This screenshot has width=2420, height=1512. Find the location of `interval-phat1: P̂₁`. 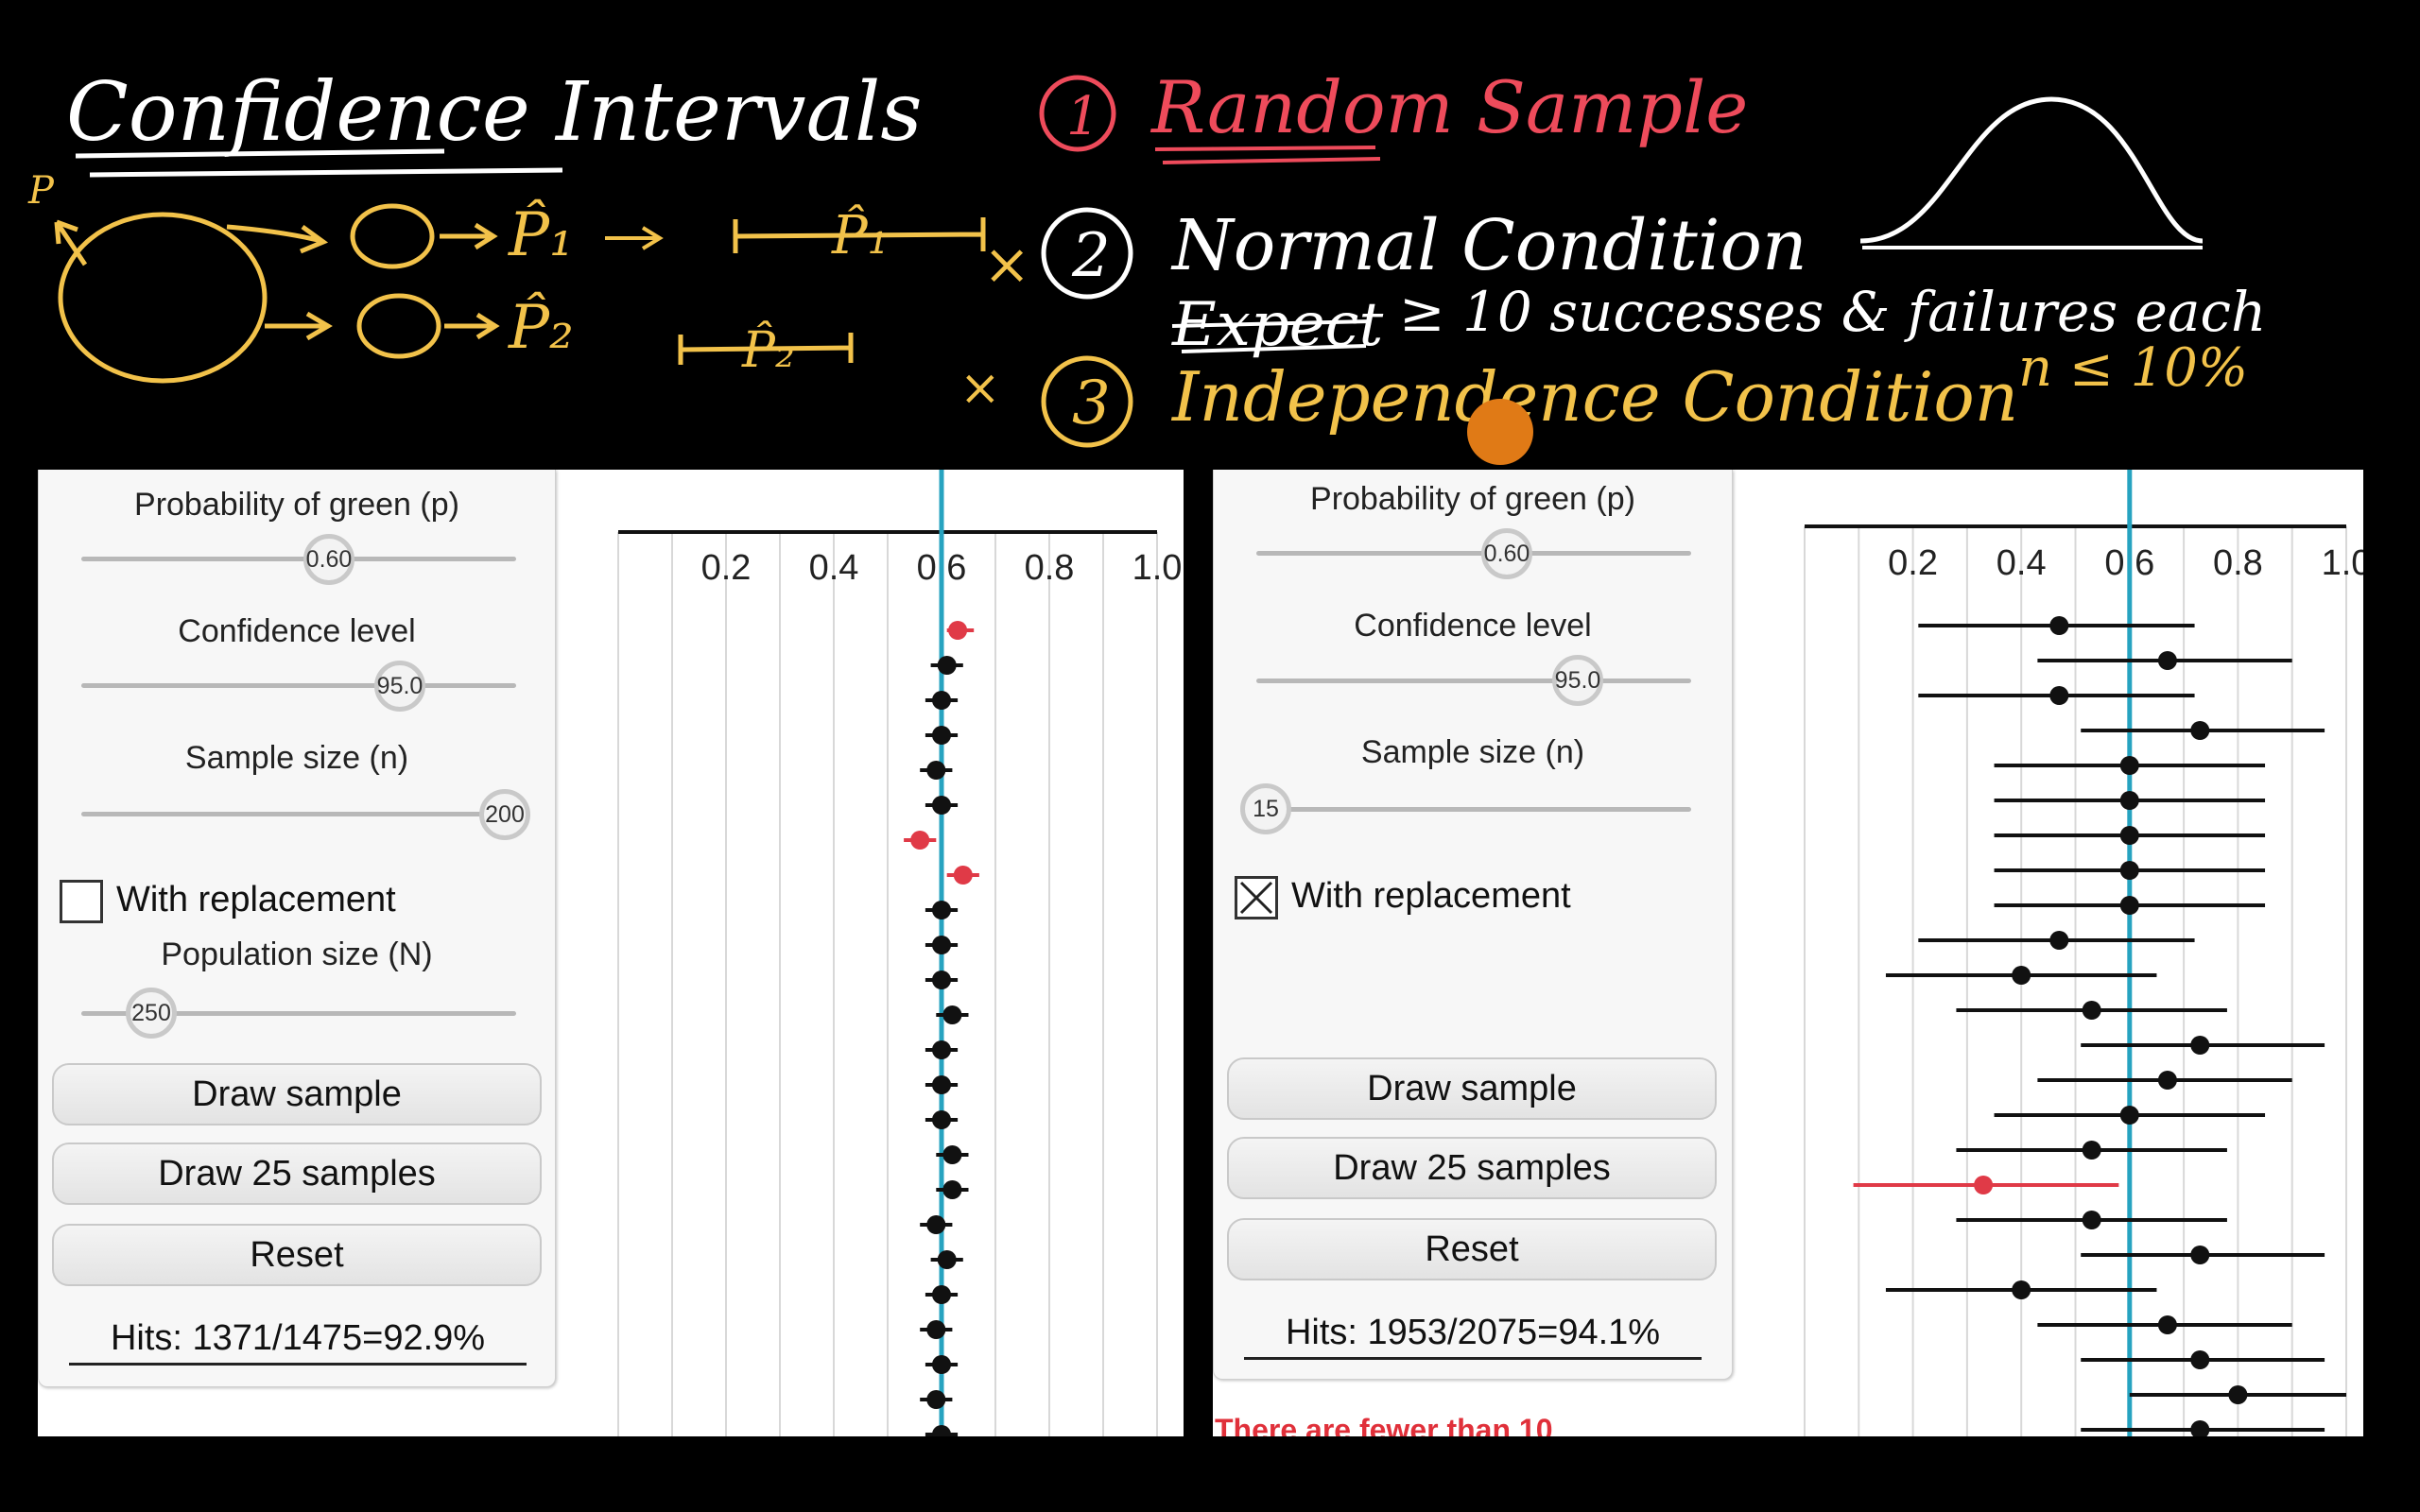

interval-phat1: P̂₁ is located at coordinates (860, 234).